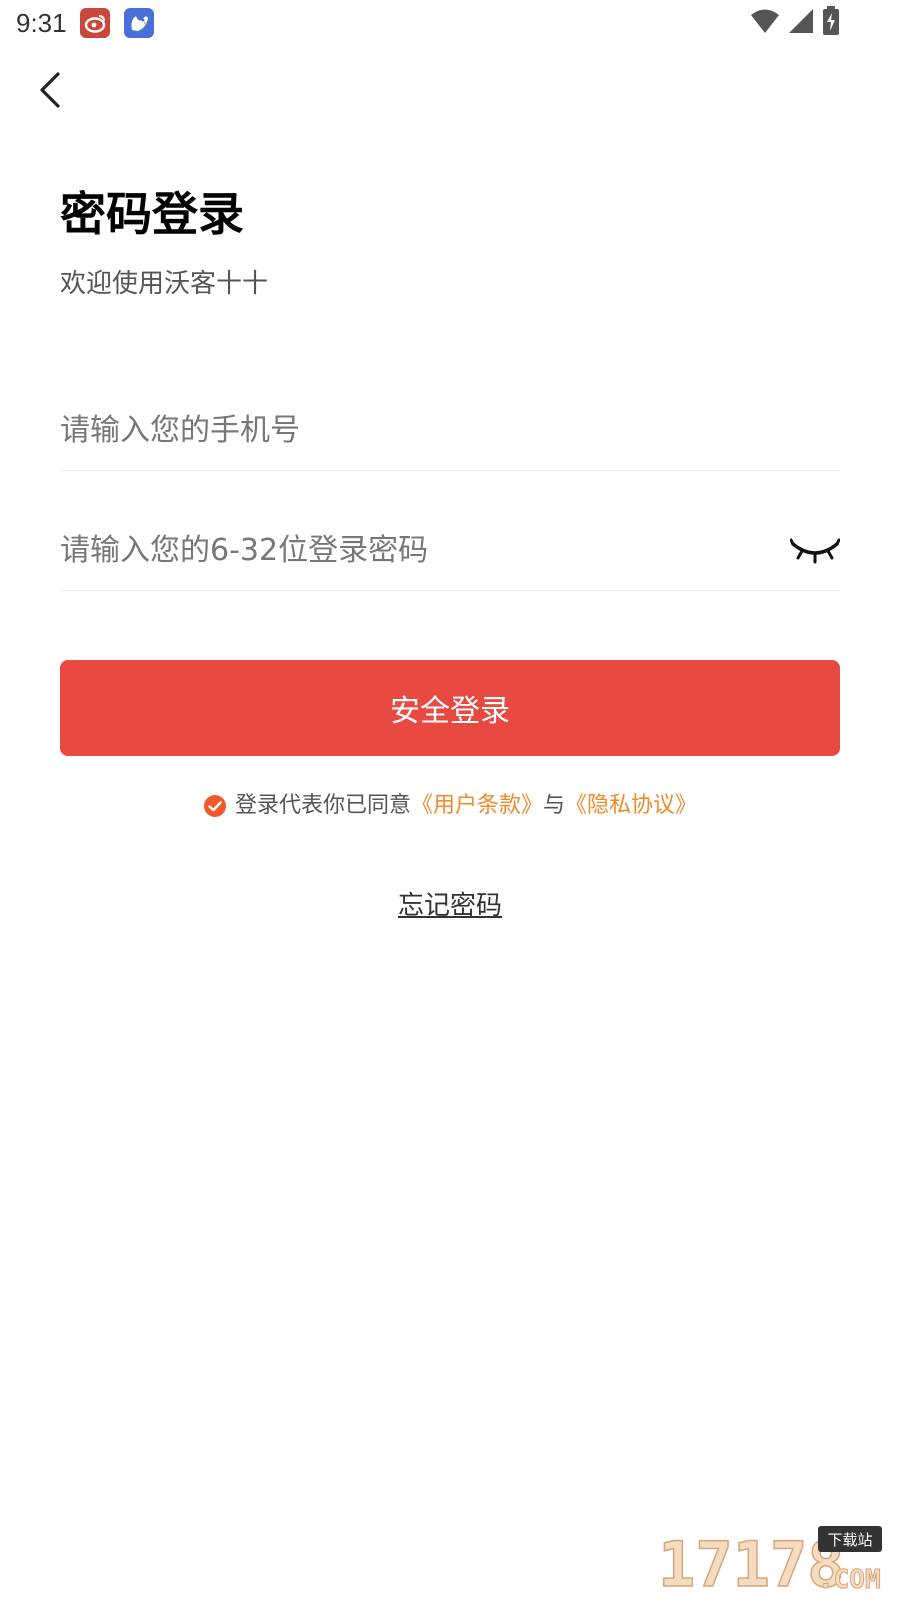 Image resolution: width=900 pixels, height=1600 pixels. What do you see at coordinates (751, 1561) in the screenshot?
I see `watermark-number: 17178` at bounding box center [751, 1561].